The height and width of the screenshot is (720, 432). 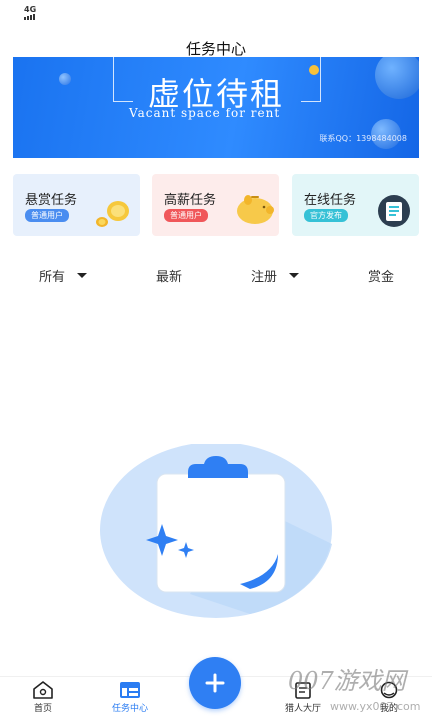 I want to click on card-online-task: 在线任务 官方发布, so click(x=355, y=205).